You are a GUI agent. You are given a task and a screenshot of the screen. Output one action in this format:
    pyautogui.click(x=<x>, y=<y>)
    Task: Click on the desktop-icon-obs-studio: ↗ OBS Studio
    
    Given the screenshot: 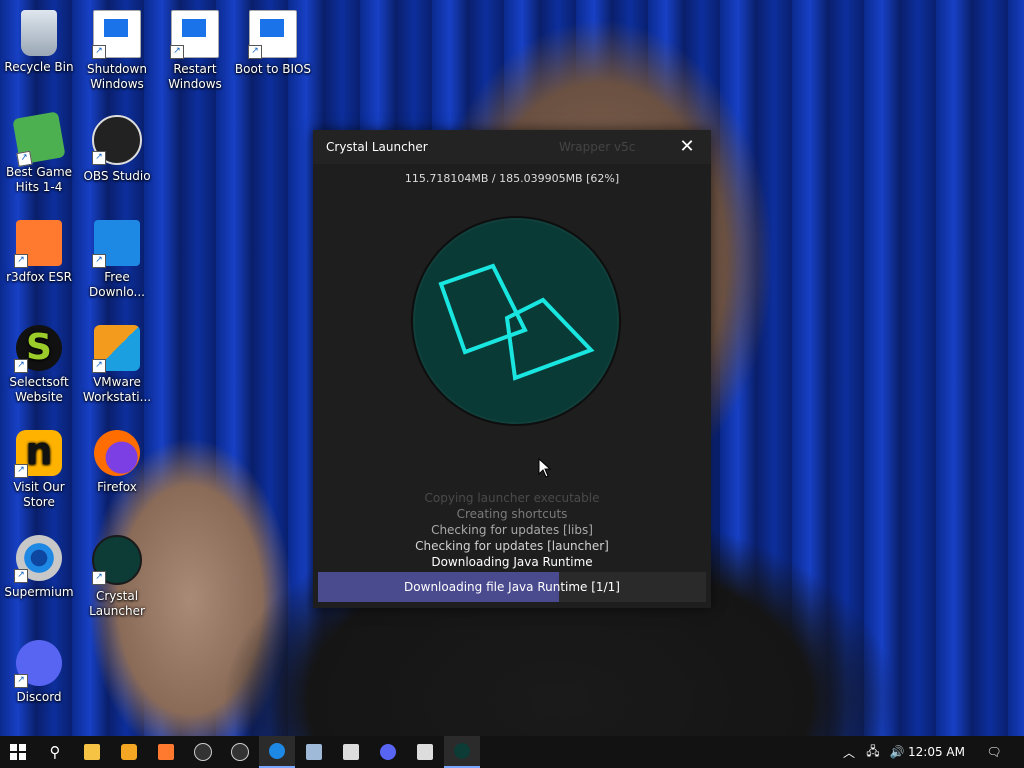 What is the action you would take?
    pyautogui.click(x=117, y=149)
    